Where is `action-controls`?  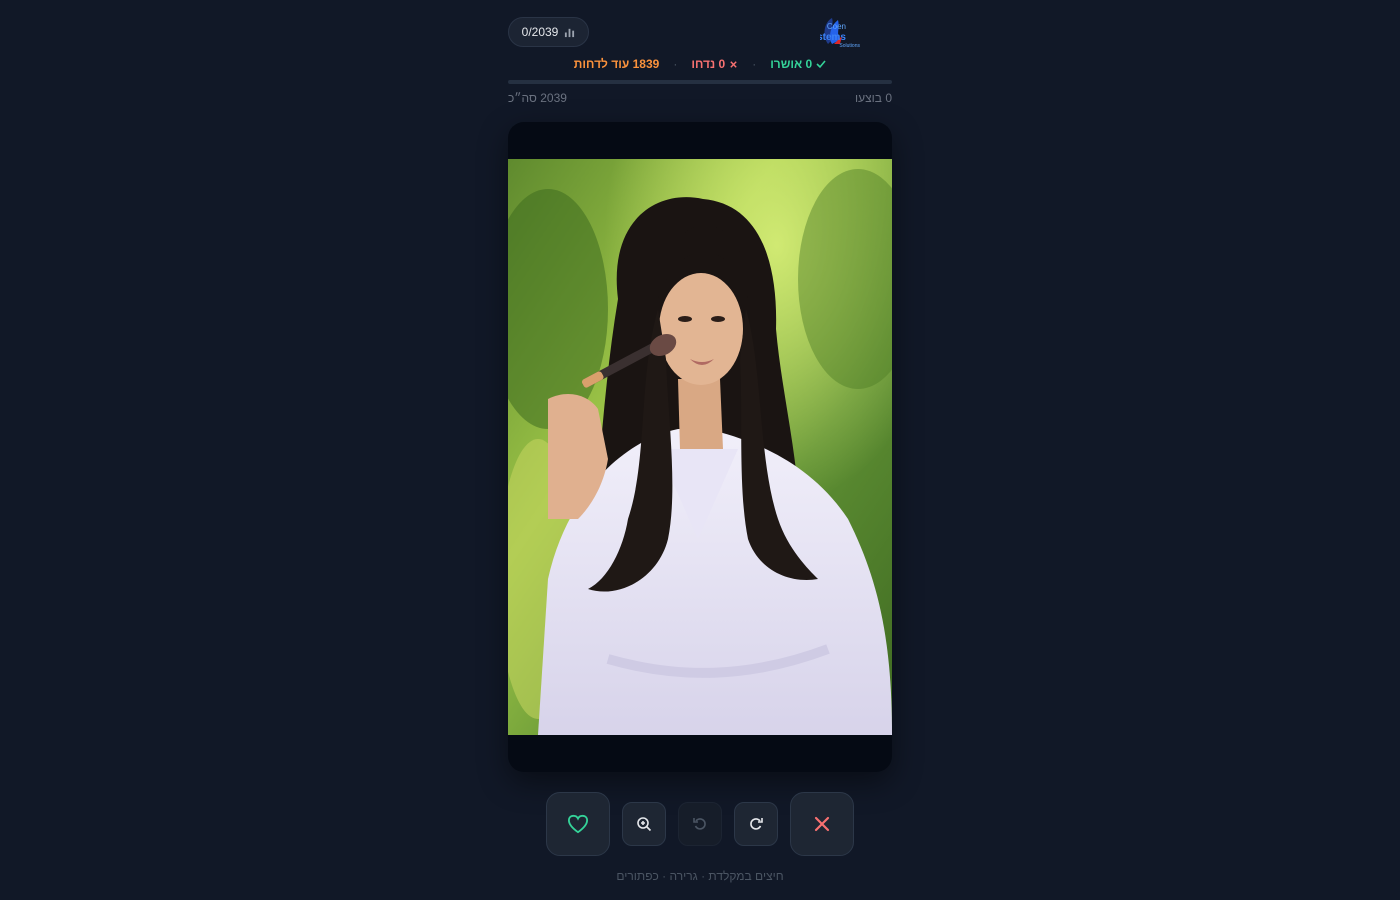
action-controls is located at coordinates (700, 824).